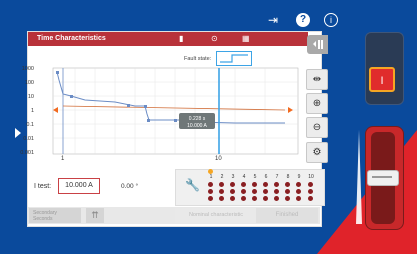 The height and width of the screenshot is (254, 417). I want to click on binary-number: 6, so click(266, 177).